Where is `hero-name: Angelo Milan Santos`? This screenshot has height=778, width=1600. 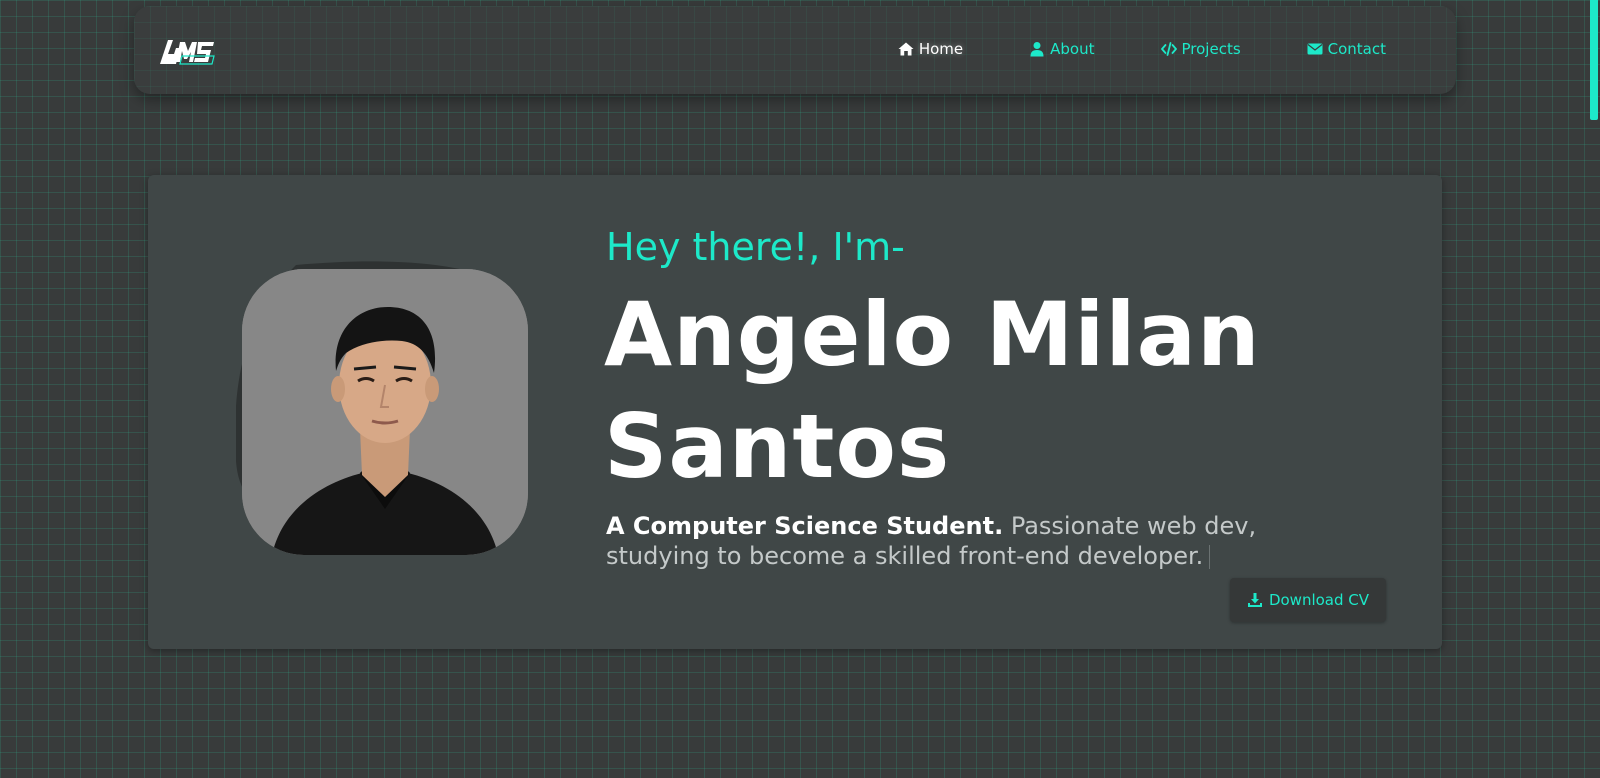
hero-name: Angelo Milan Santos is located at coordinates (932, 391).